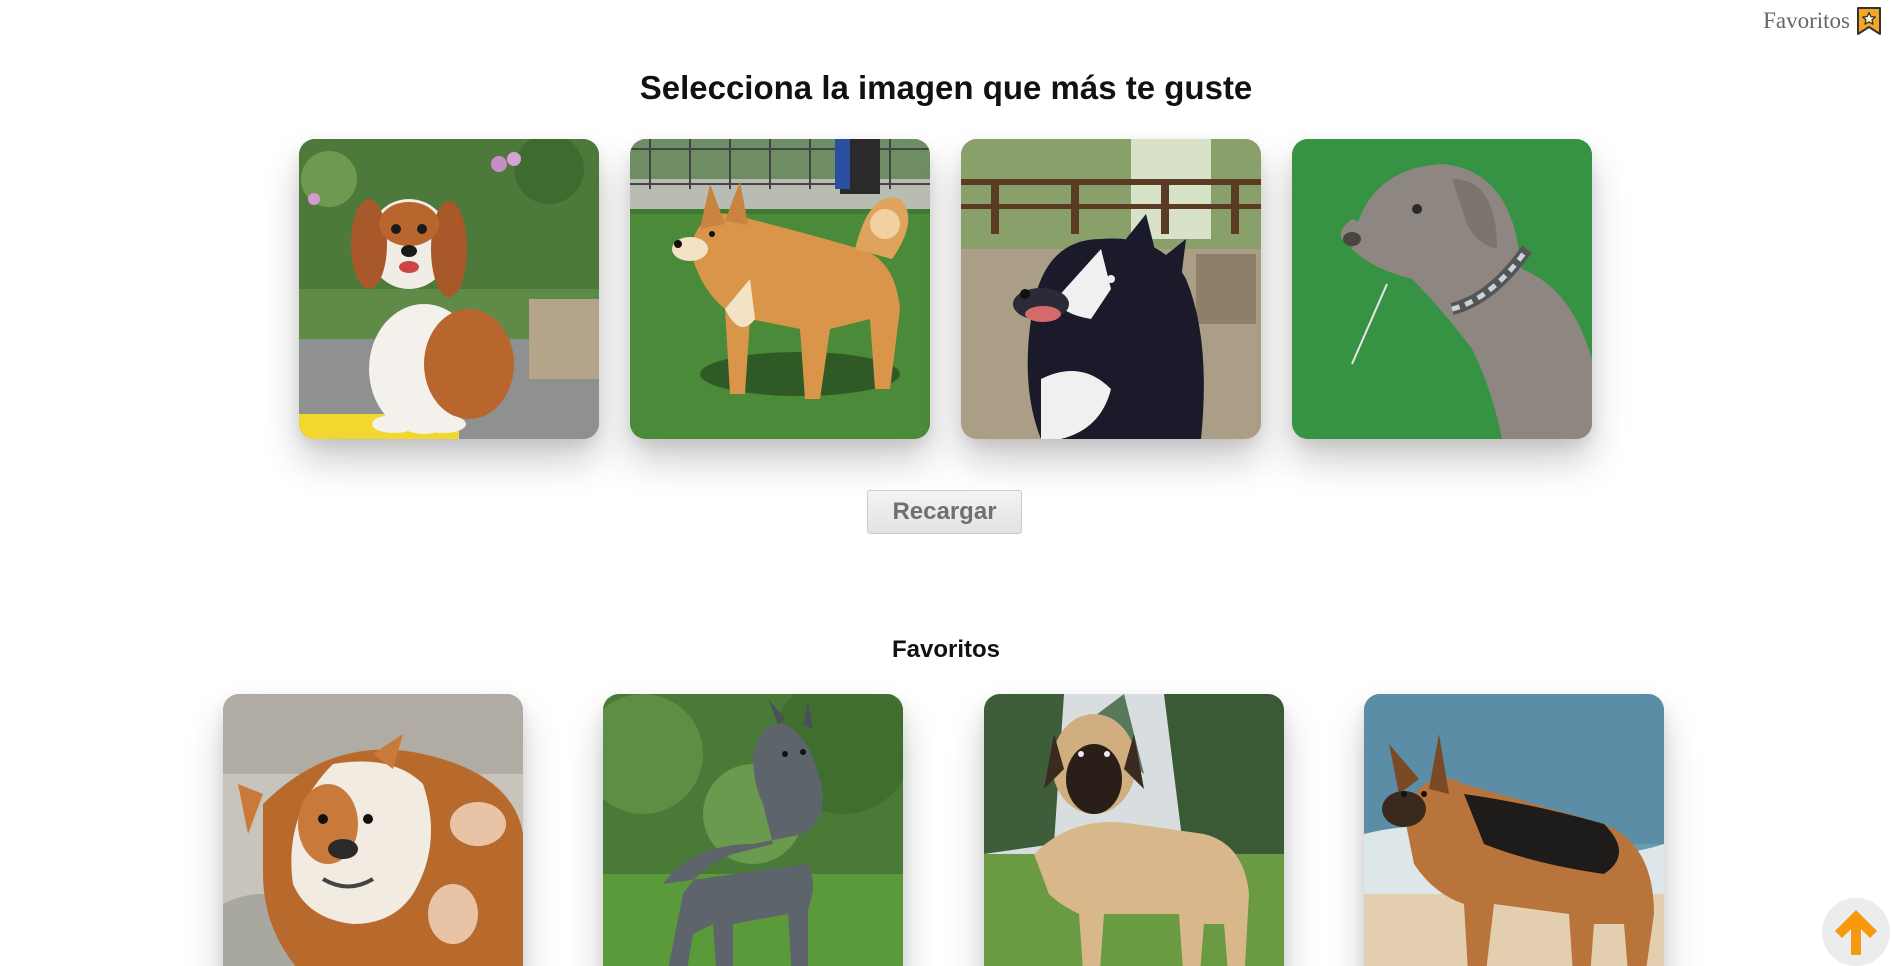 Image resolution: width=1892 pixels, height=966 pixels. I want to click on scroll-to-top-button, so click(1856, 932).